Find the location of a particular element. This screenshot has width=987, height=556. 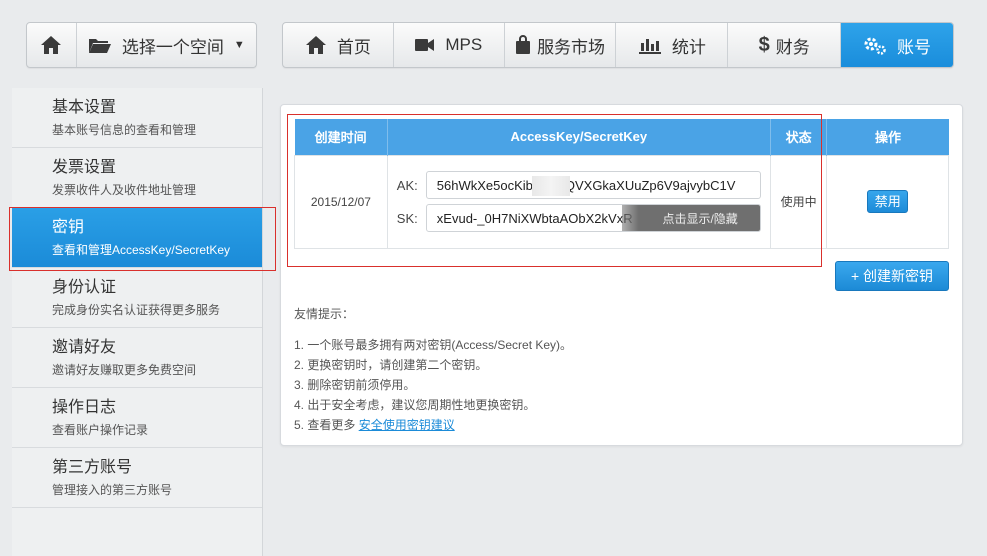

secret-key-value: xEvud-_0H7NiXWbtaAObX2kVxR is located at coordinates (534, 218).